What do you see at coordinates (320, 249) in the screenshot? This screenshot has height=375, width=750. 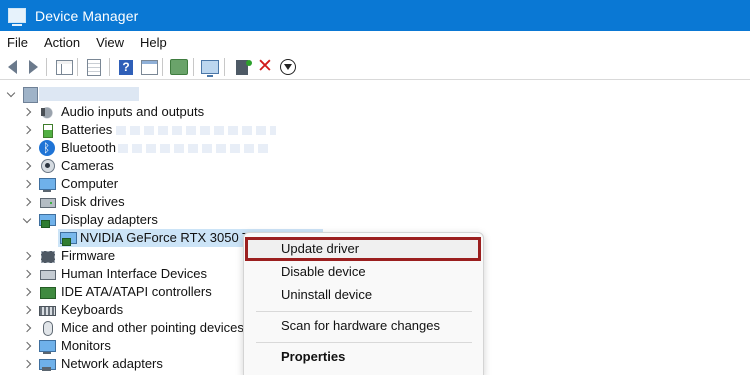 I see `menu-update-driver: Update driver` at bounding box center [320, 249].